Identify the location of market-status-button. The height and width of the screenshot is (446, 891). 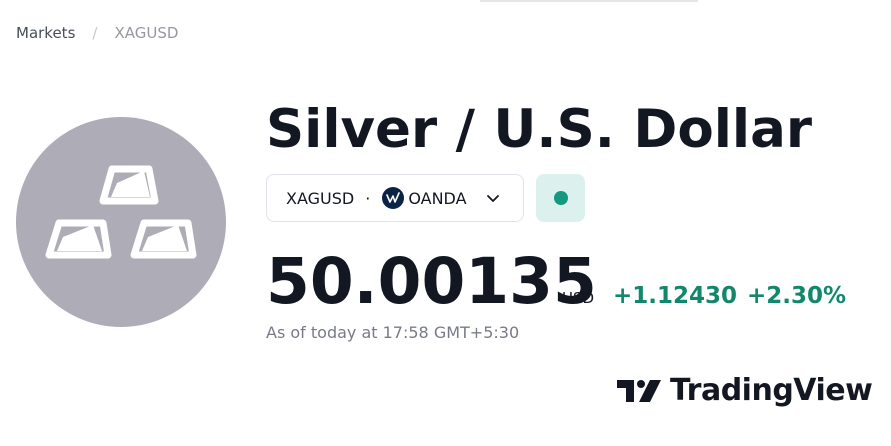
(560, 198).